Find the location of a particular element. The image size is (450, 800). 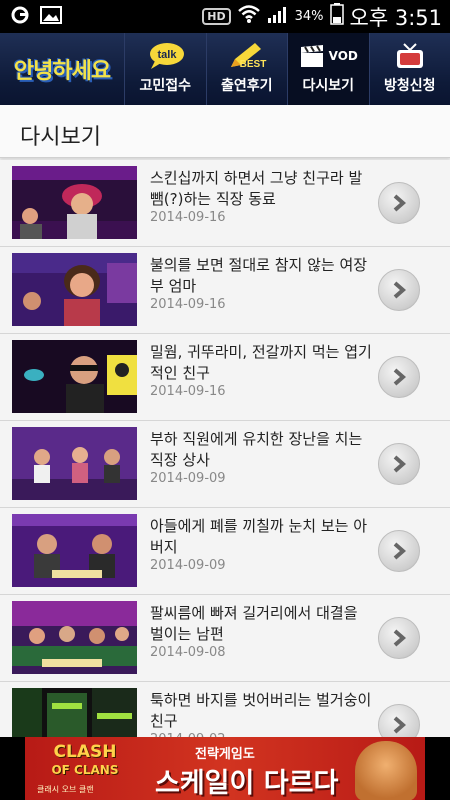

page-title-bar: 다시보기 is located at coordinates (225, 131).